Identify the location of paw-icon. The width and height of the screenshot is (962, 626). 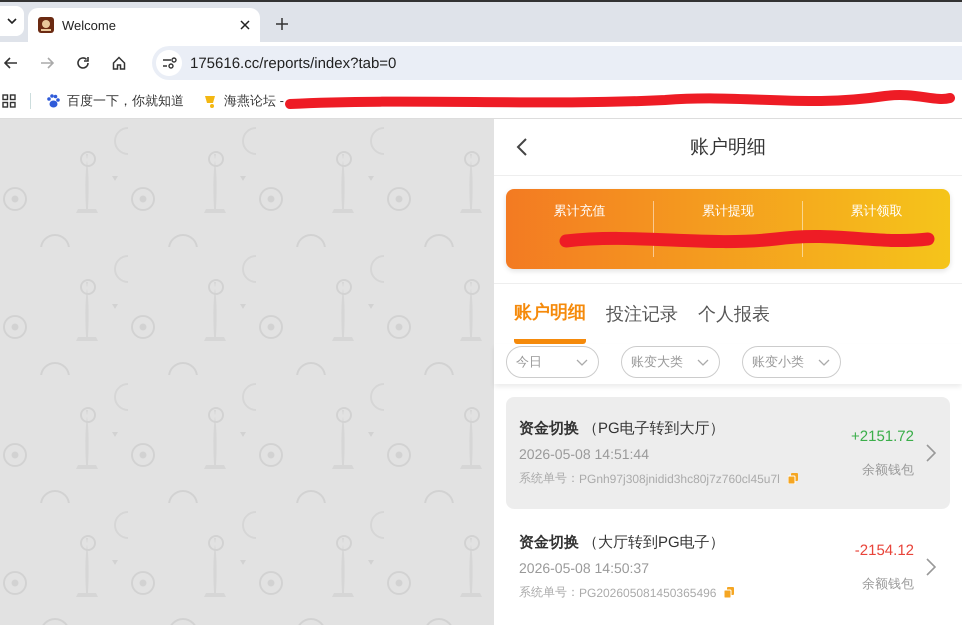
(53, 101).